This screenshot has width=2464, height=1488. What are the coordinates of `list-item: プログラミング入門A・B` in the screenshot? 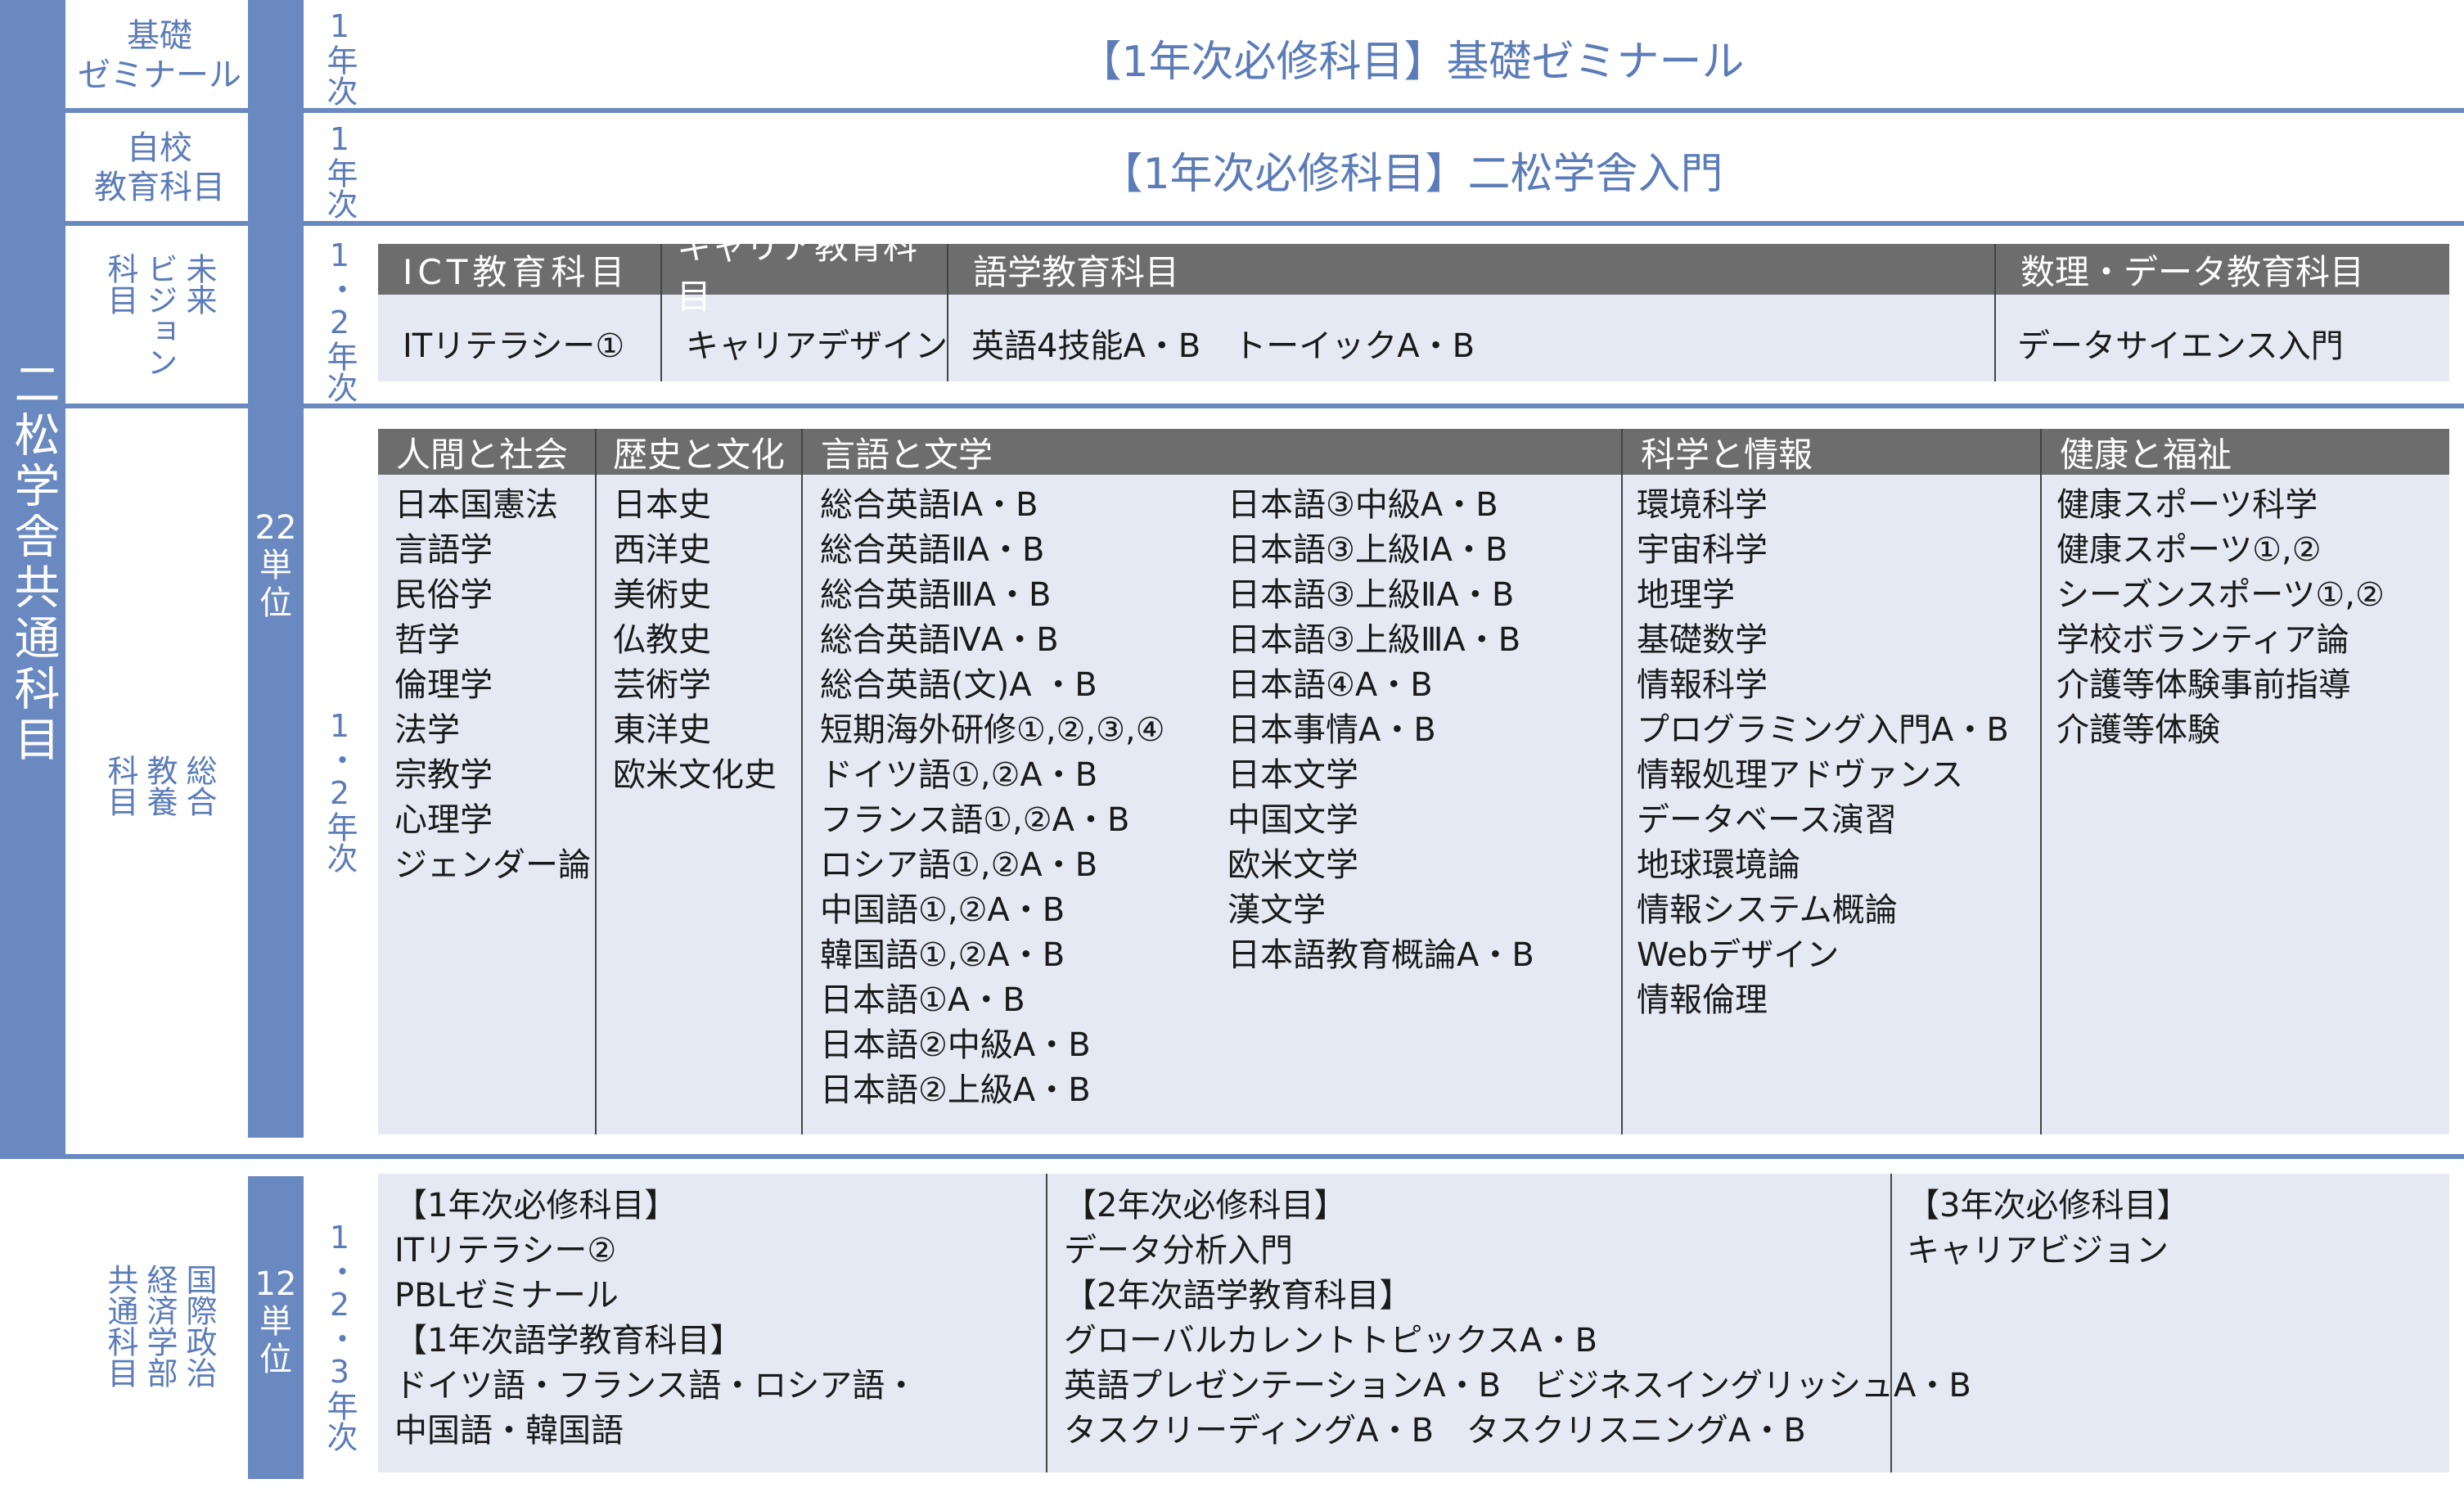 It's located at (1823, 730).